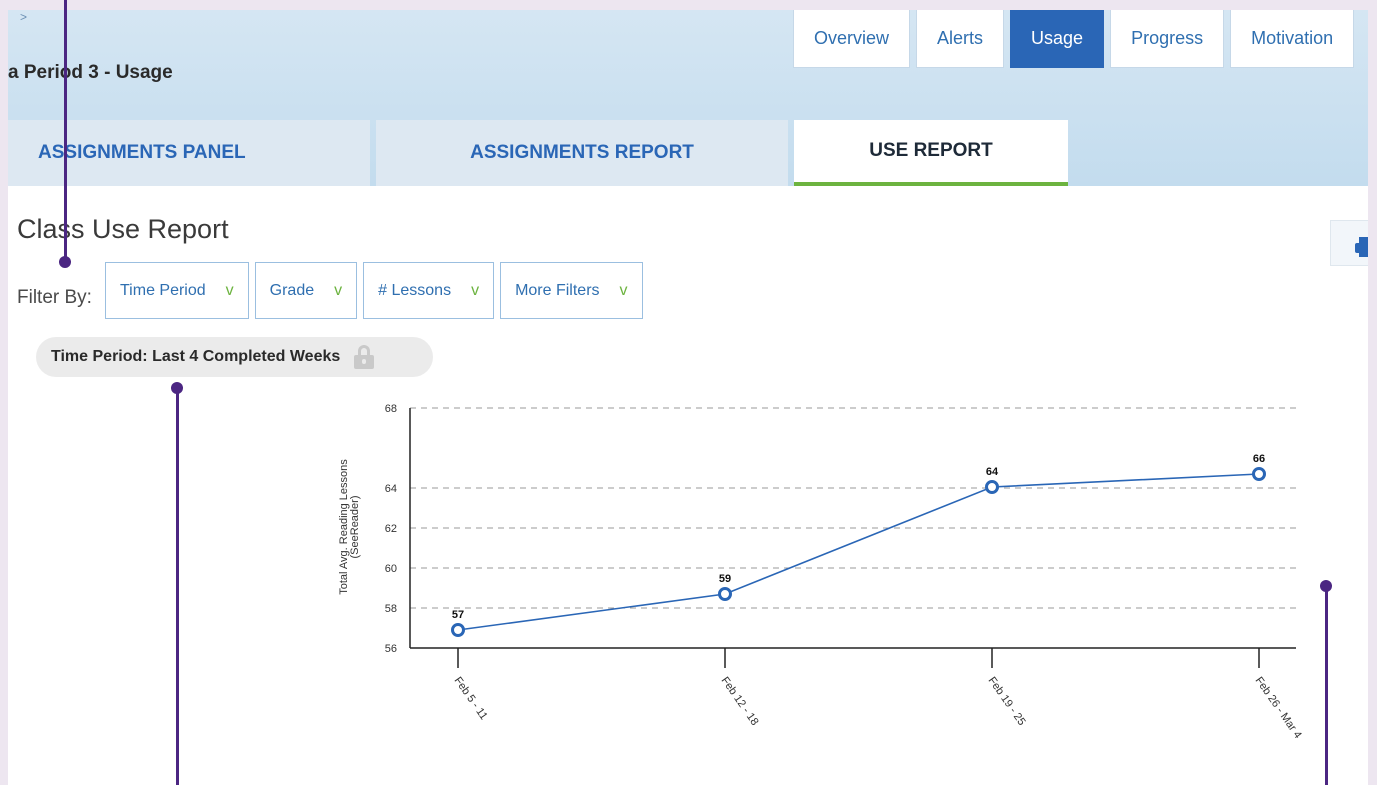 This screenshot has height=785, width=1377. What do you see at coordinates (725, 579) in the screenshot?
I see `data-label: 59` at bounding box center [725, 579].